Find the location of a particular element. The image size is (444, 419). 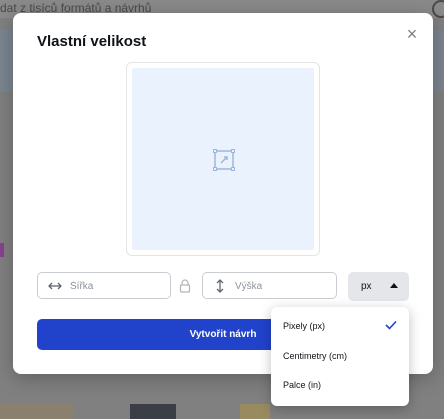

unit-select-value: px is located at coordinates (366, 286).